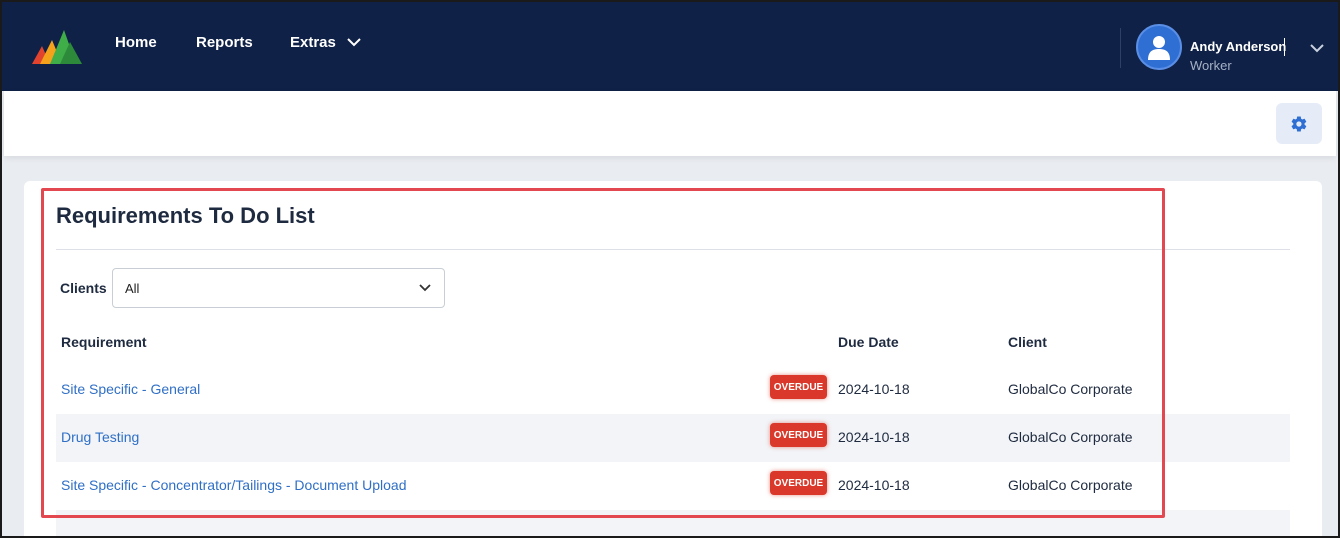 Image resolution: width=1340 pixels, height=538 pixels. What do you see at coordinates (313, 42) in the screenshot?
I see `nav-extras-link: Extras` at bounding box center [313, 42].